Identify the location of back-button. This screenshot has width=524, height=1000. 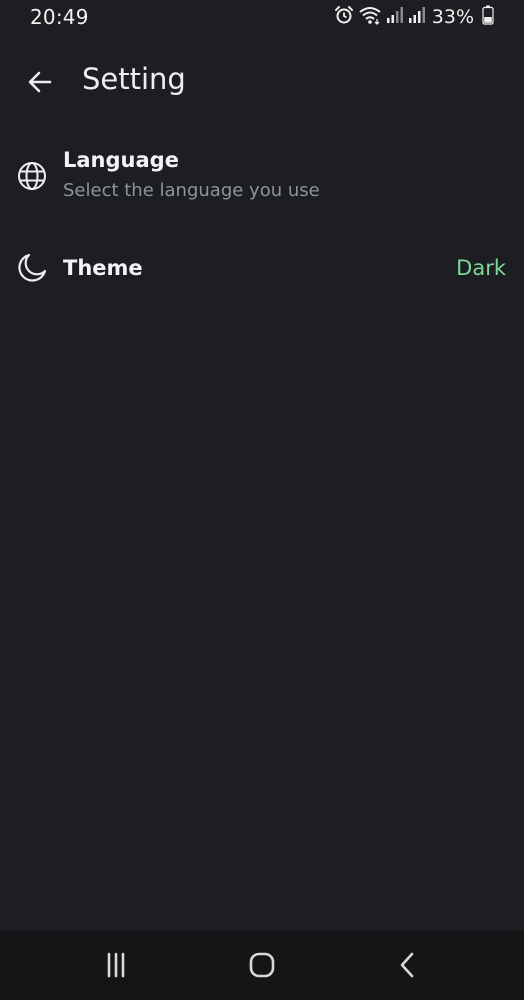
(40, 82).